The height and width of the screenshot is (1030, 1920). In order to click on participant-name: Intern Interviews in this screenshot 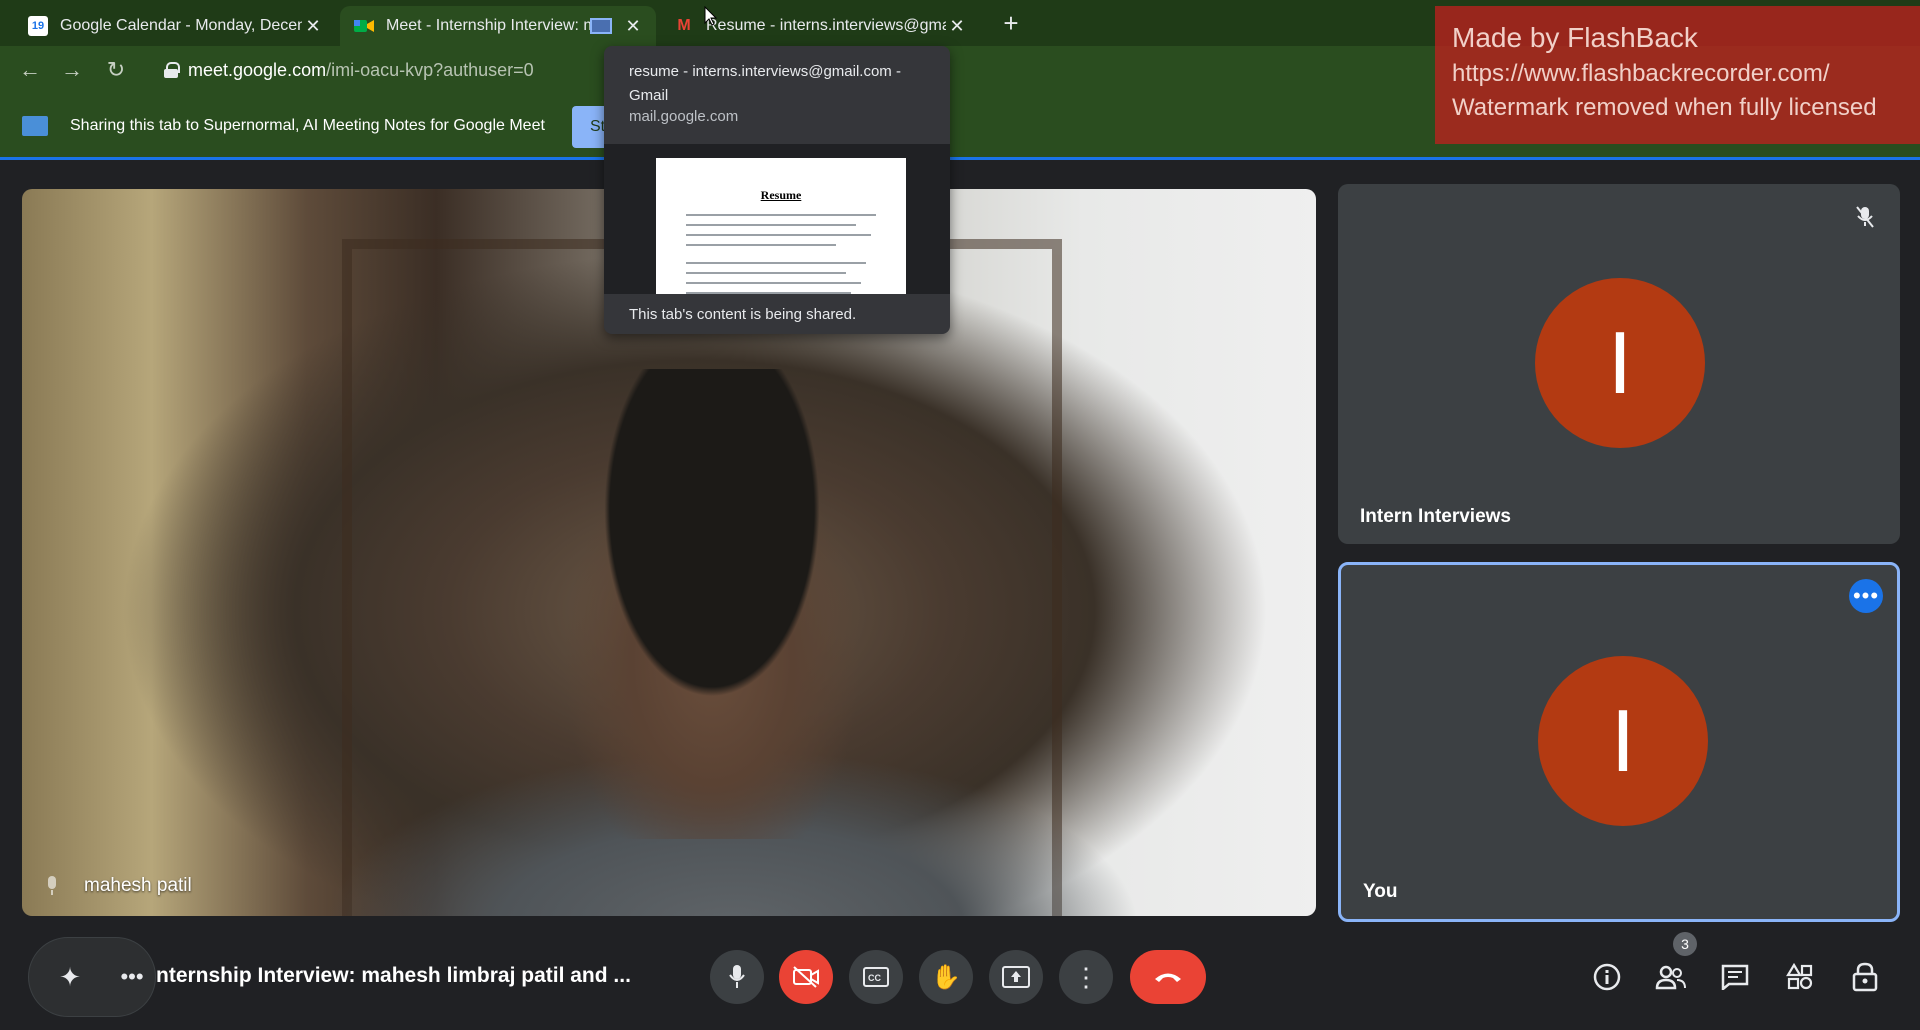, I will do `click(1435, 516)`.